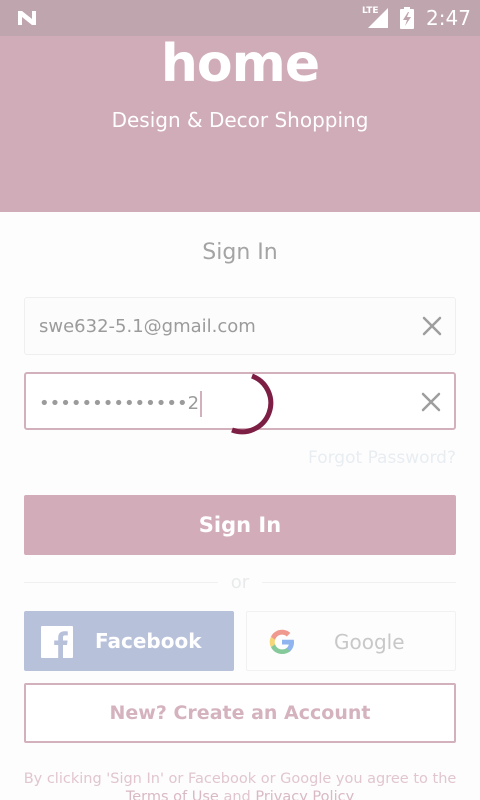 This screenshot has height=800, width=480. I want to click on divider-left, so click(121, 582).